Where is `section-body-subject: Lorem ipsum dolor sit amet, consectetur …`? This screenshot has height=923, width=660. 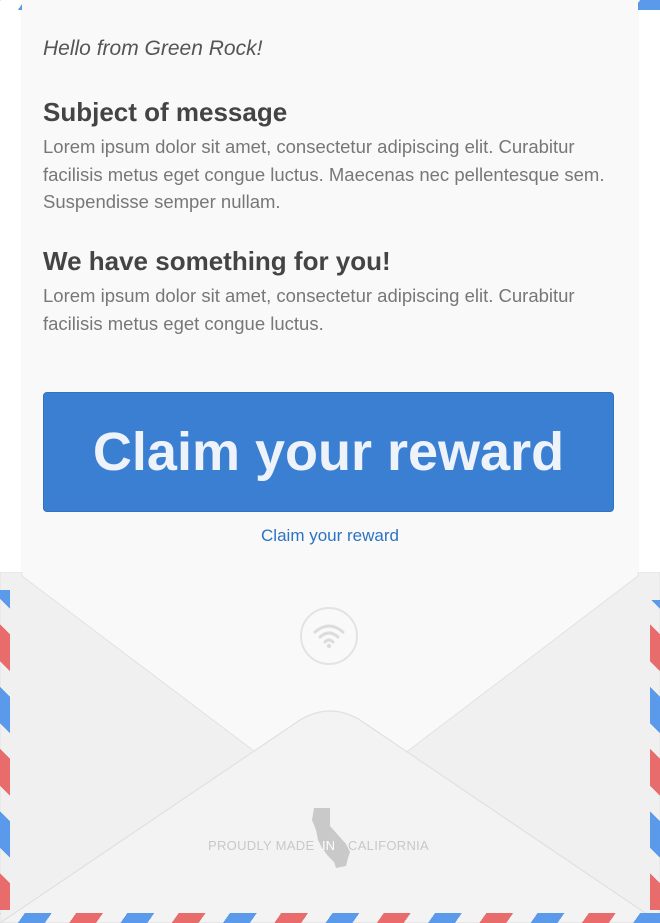 section-body-subject: Lorem ipsum dolor sit amet, consectetur … is located at coordinates (324, 174).